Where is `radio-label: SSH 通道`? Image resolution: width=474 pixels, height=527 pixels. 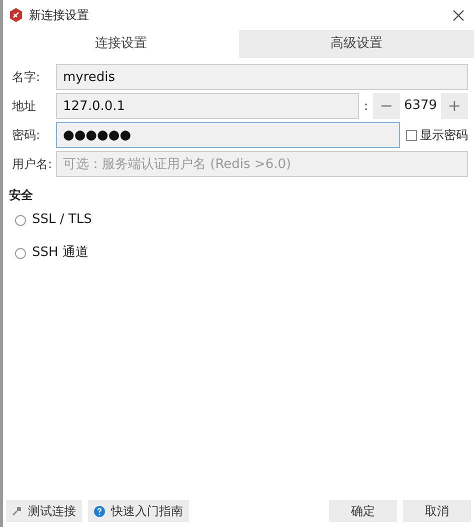
radio-label: SSH 通道 is located at coordinates (60, 253).